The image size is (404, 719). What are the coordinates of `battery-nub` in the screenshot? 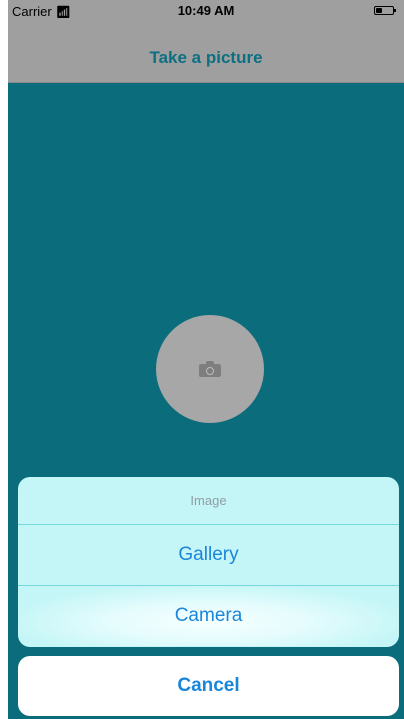 It's located at (395, 10).